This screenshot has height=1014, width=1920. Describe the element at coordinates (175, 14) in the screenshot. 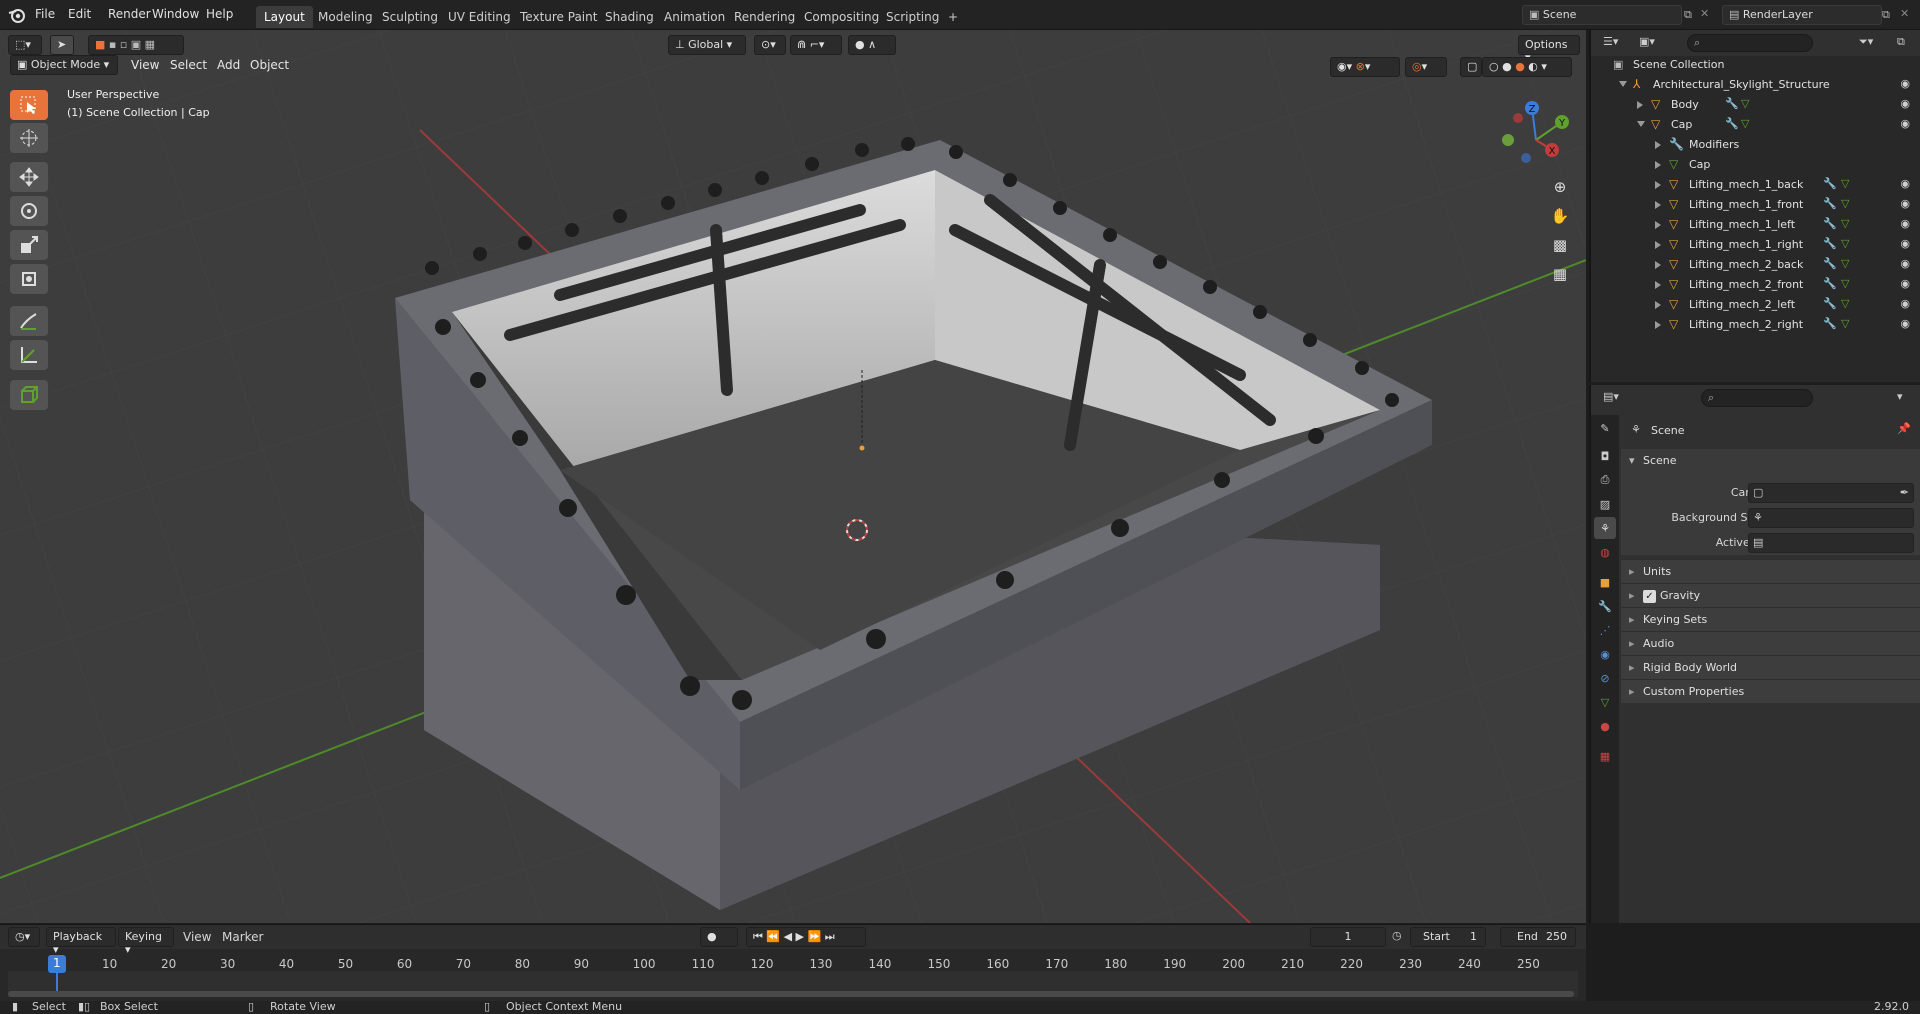

I see `menu-window: Window` at that location.